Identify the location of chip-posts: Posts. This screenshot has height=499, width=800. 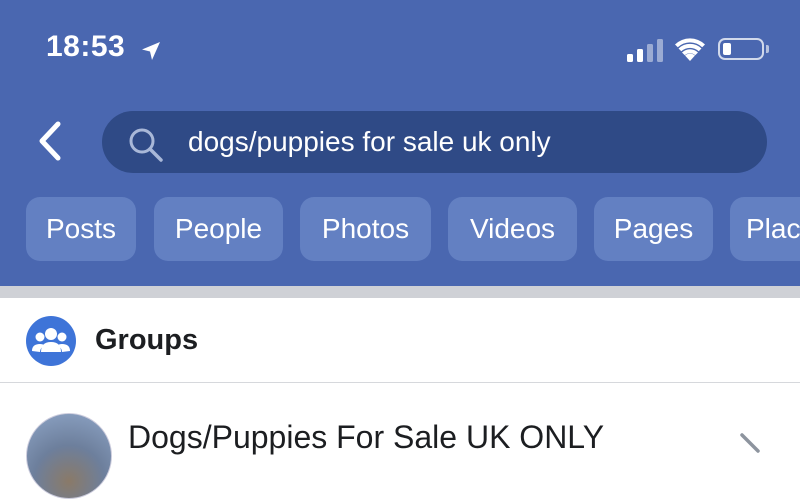
(81, 229).